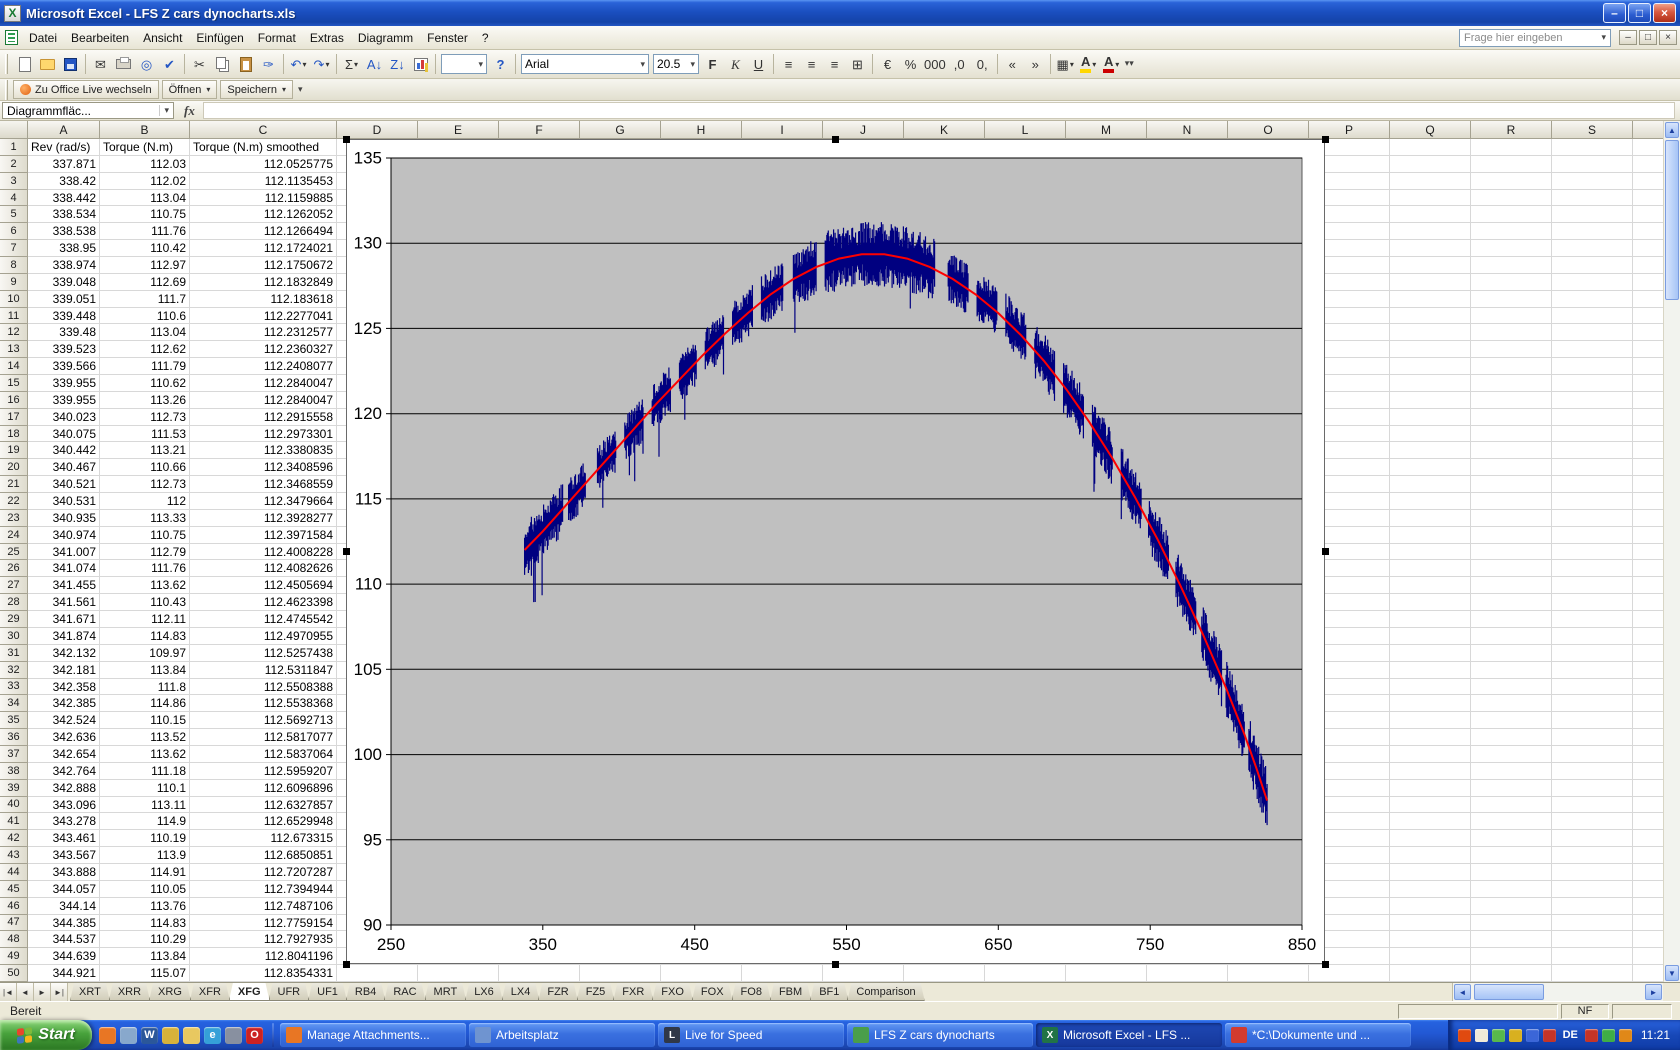  I want to click on cell-a2: 337.871, so click(64, 164).